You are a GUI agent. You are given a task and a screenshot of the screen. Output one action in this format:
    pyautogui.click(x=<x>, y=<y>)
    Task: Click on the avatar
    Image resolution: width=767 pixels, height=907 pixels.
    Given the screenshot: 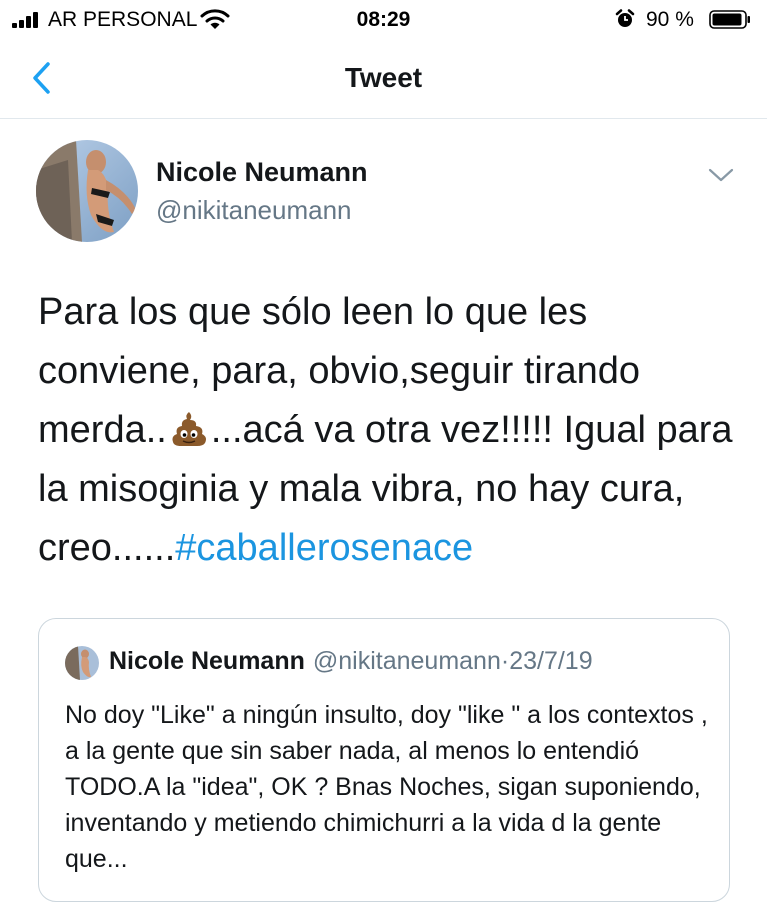 What is the action you would take?
    pyautogui.click(x=87, y=191)
    